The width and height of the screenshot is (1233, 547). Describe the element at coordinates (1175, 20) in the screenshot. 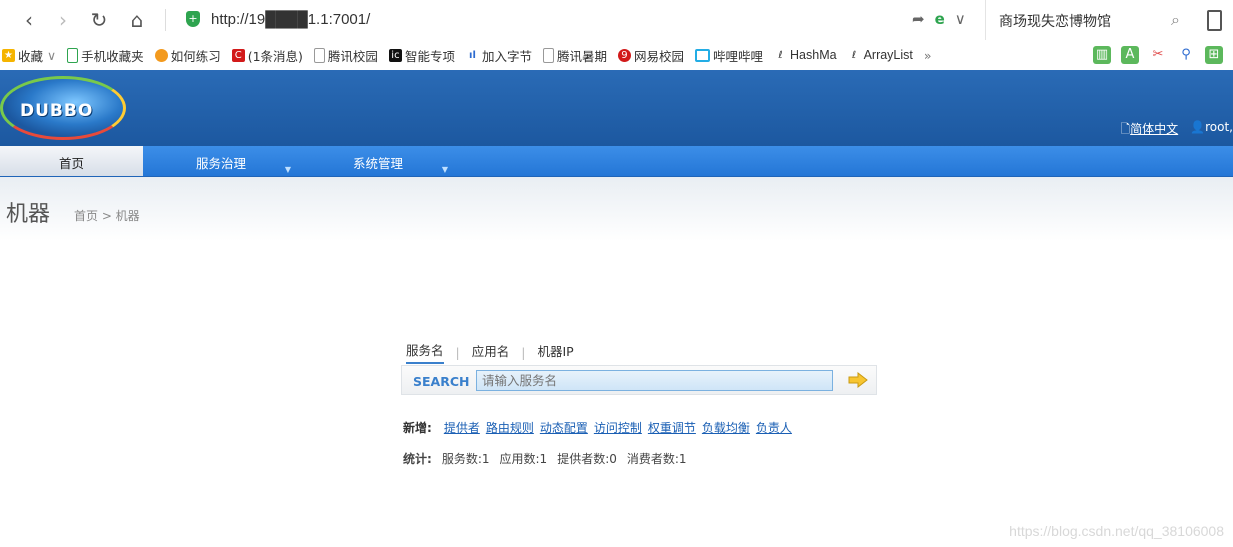

I see `search-icon: ⌕` at that location.